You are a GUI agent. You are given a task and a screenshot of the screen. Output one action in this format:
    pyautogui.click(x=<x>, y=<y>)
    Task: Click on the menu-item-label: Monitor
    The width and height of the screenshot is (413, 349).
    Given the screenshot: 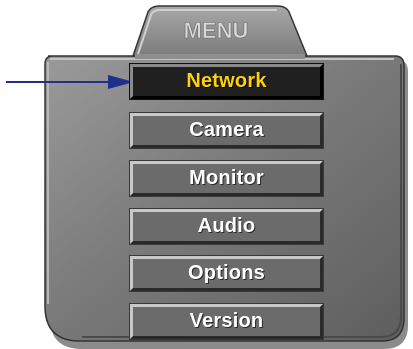 What is the action you would take?
    pyautogui.click(x=226, y=178)
    